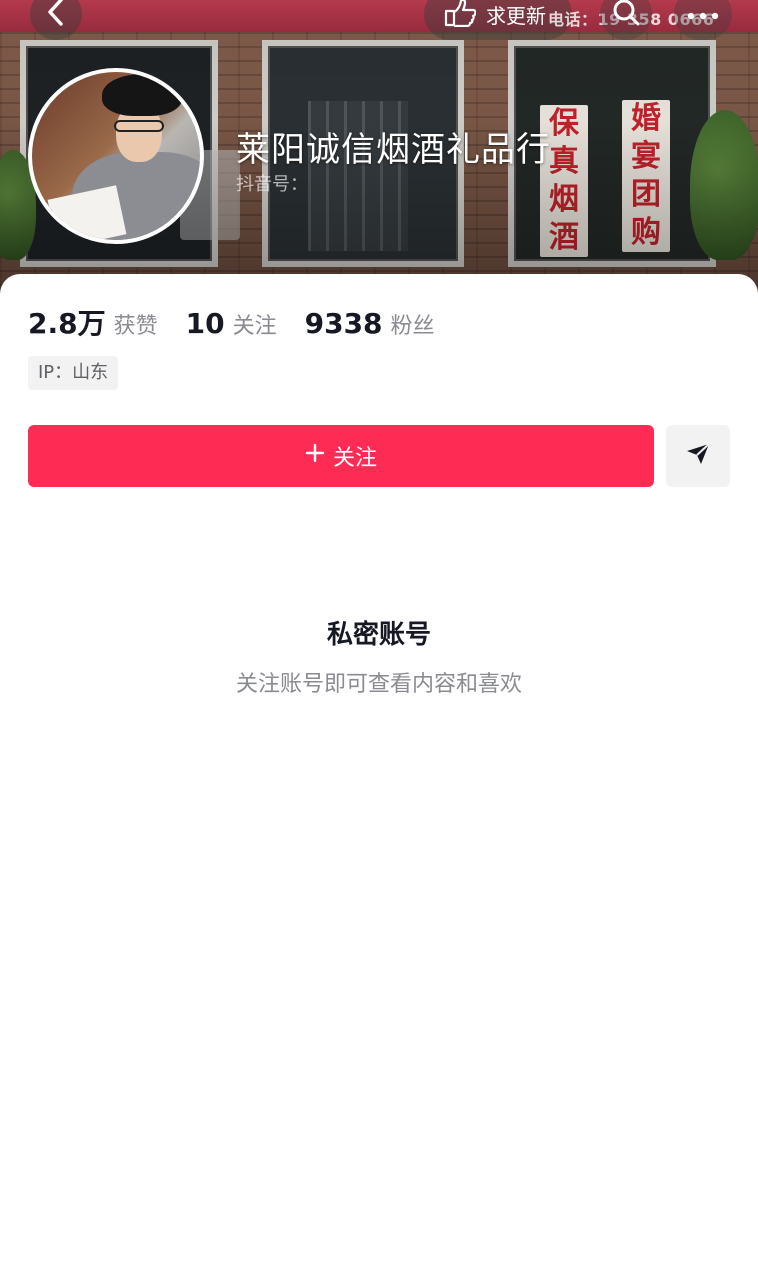 This screenshot has width=758, height=1280. I want to click on stat-label: 粉丝, so click(412, 326).